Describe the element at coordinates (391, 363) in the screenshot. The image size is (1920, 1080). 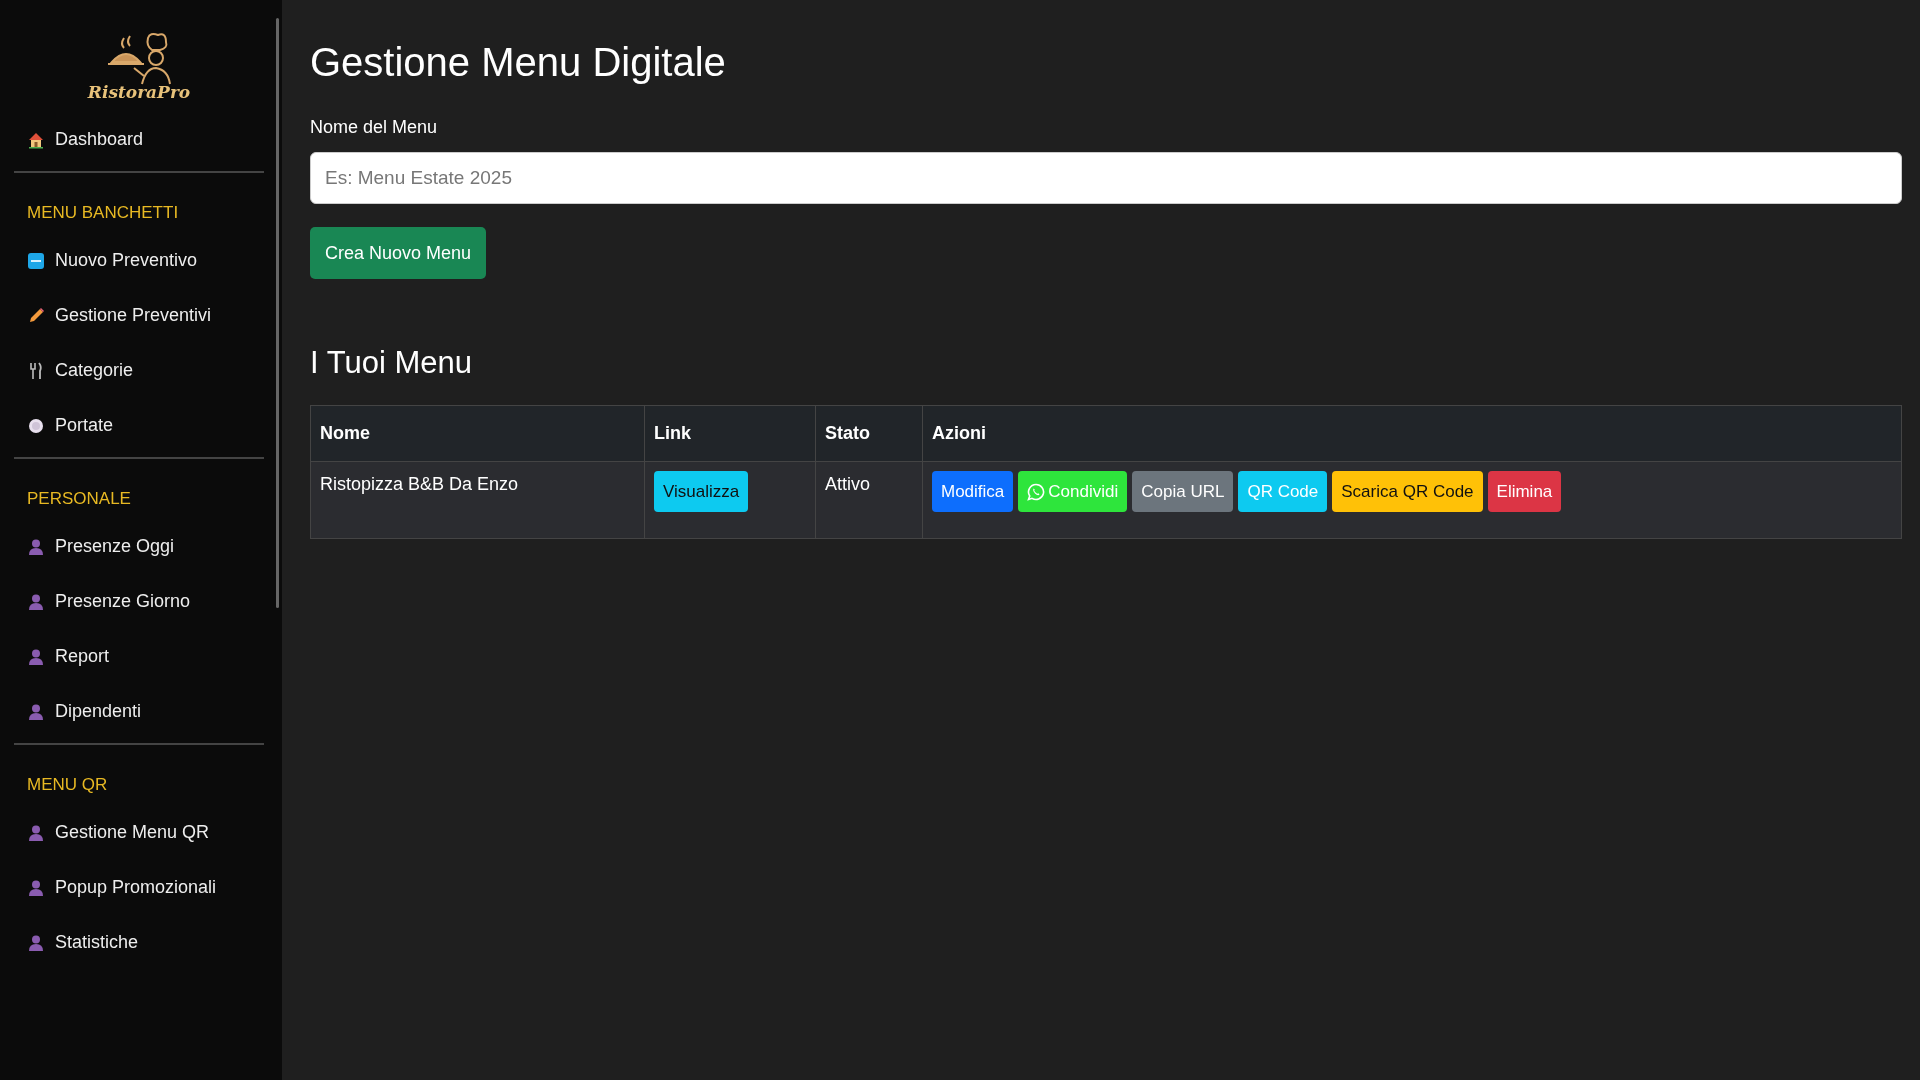
I see `section-title: I Tuoi Menu` at that location.